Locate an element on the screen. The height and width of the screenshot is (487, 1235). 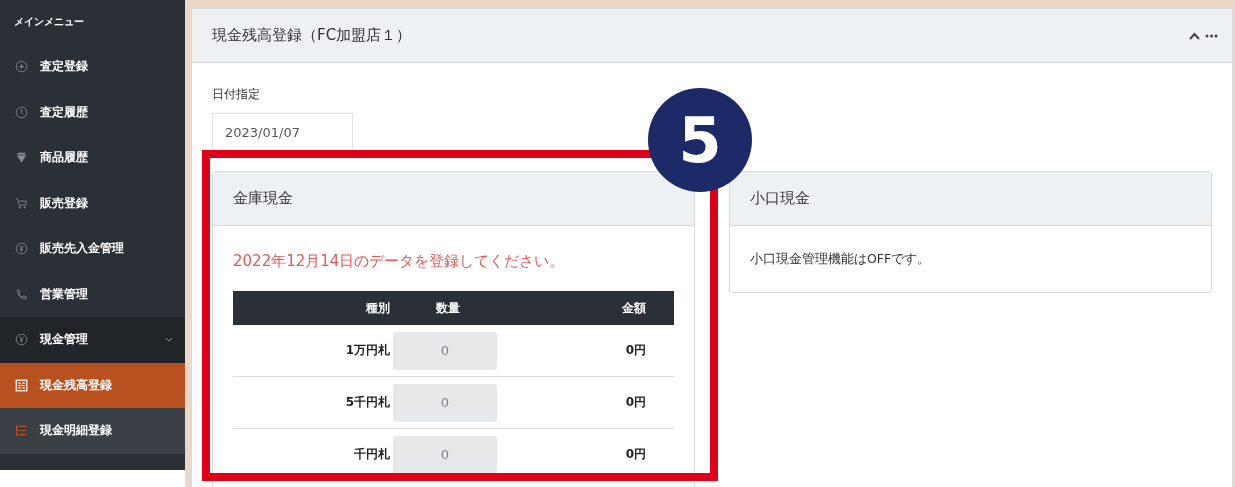
date-field: 2023/01/07 is located at coordinates (282, 132).